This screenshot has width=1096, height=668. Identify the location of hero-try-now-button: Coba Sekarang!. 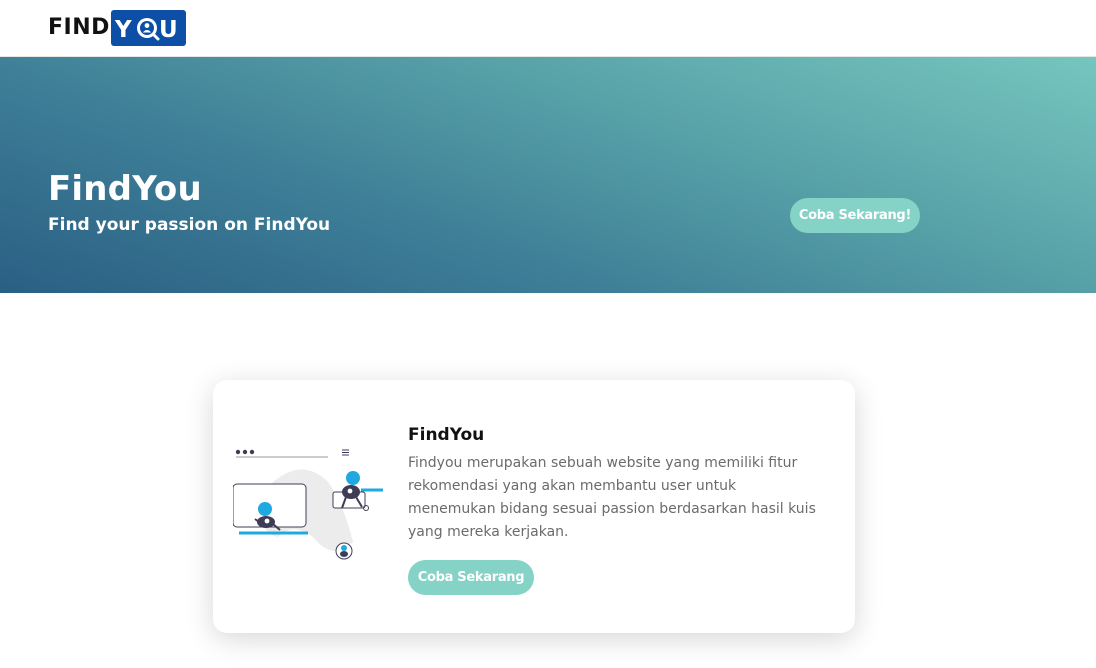
(855, 215).